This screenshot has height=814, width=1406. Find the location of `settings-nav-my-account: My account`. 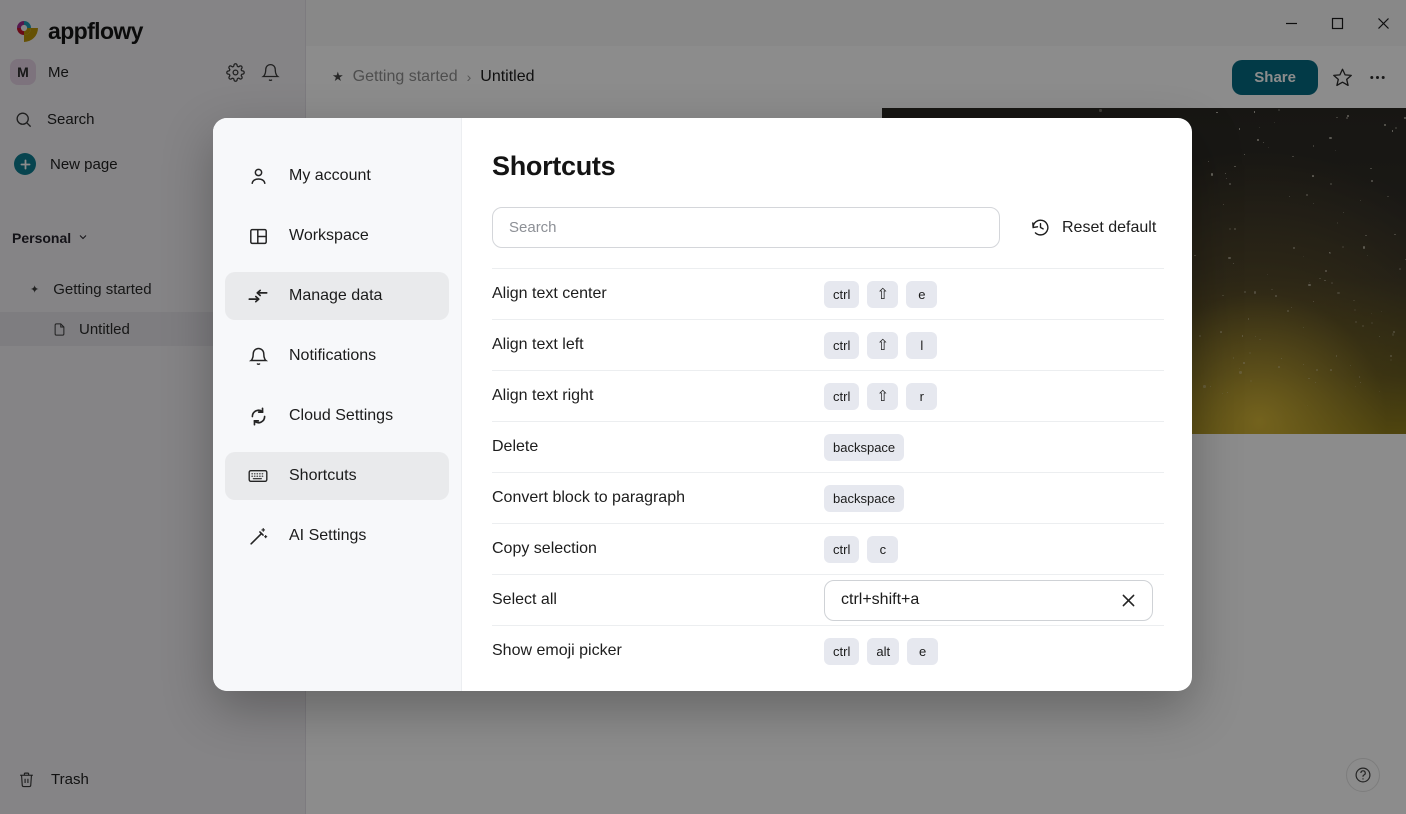

settings-nav-my-account: My account is located at coordinates (337, 176).